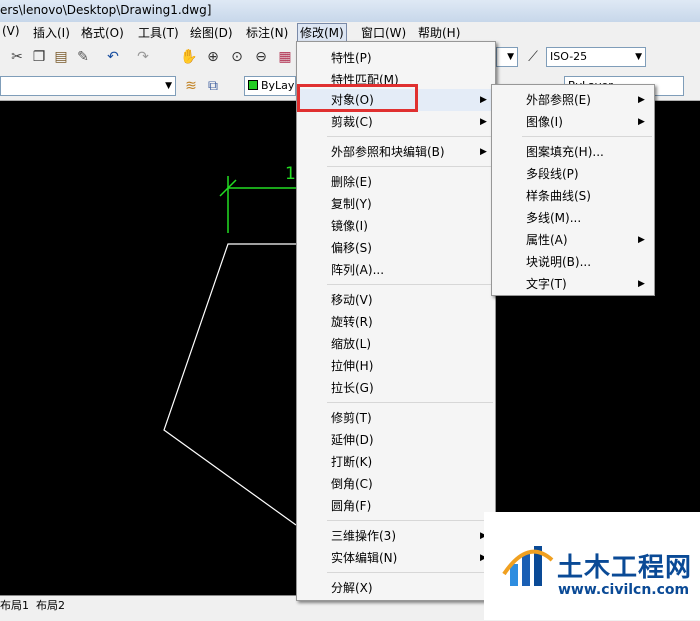 The width and height of the screenshot is (700, 621). Describe the element at coordinates (290, 174) in the screenshot. I see `dimension-text: 1` at that location.